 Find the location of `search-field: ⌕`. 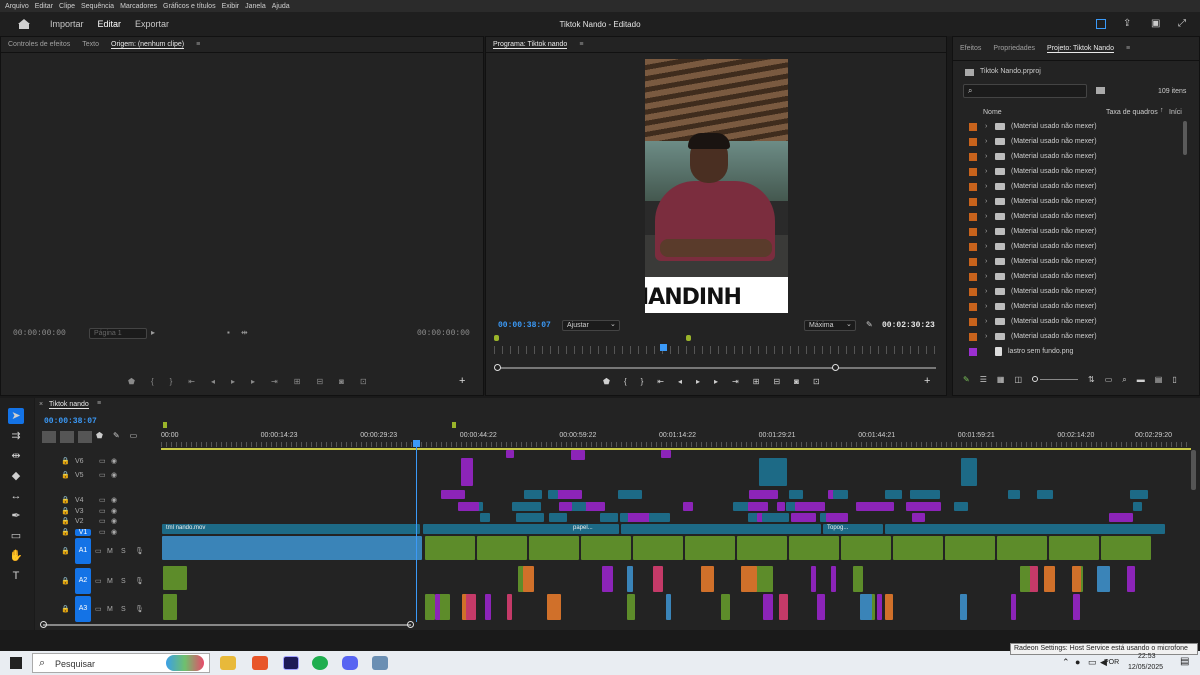

search-field: ⌕ is located at coordinates (1025, 91).